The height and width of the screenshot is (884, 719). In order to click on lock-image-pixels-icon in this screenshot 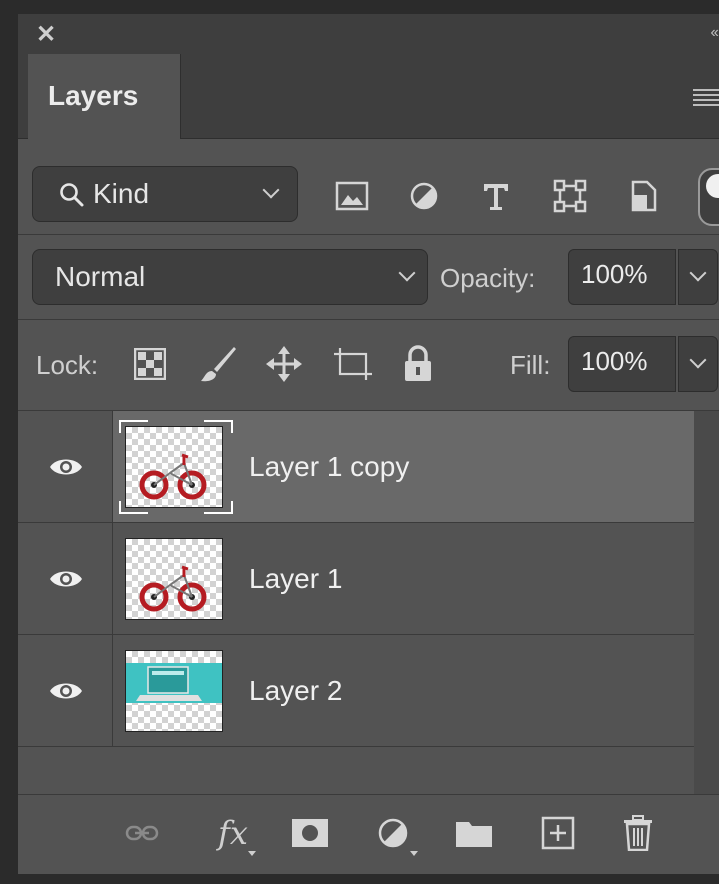, I will do `click(218, 364)`.